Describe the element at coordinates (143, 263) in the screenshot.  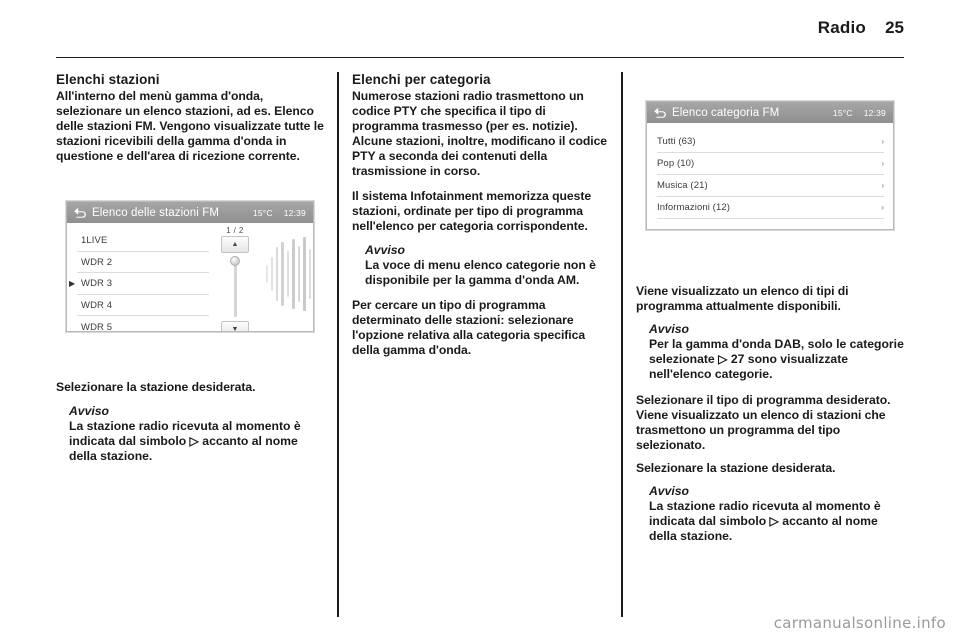
I see `list-item: WDR 2` at that location.